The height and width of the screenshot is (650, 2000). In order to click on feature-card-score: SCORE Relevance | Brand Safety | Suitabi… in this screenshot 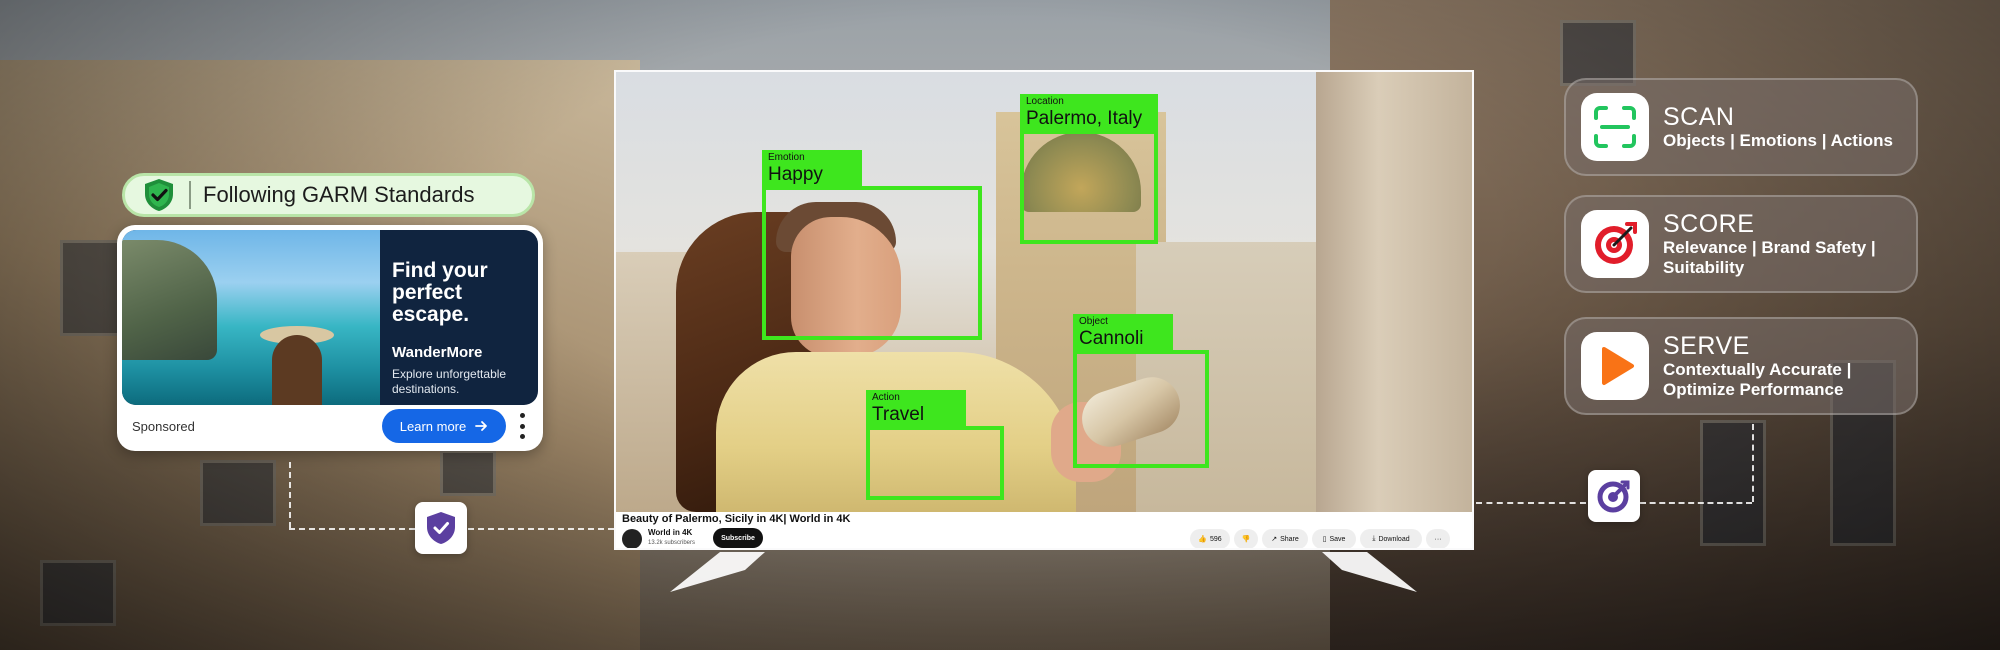, I will do `click(1741, 244)`.